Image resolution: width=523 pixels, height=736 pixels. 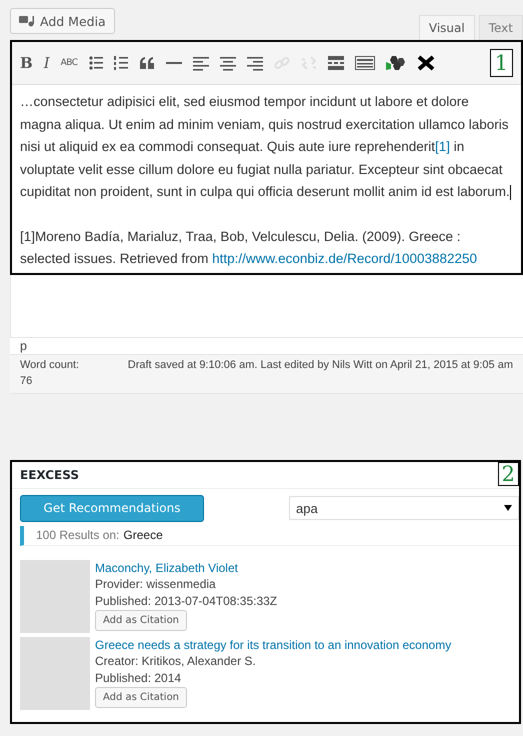 I want to click on word-count: 76, so click(x=27, y=381).